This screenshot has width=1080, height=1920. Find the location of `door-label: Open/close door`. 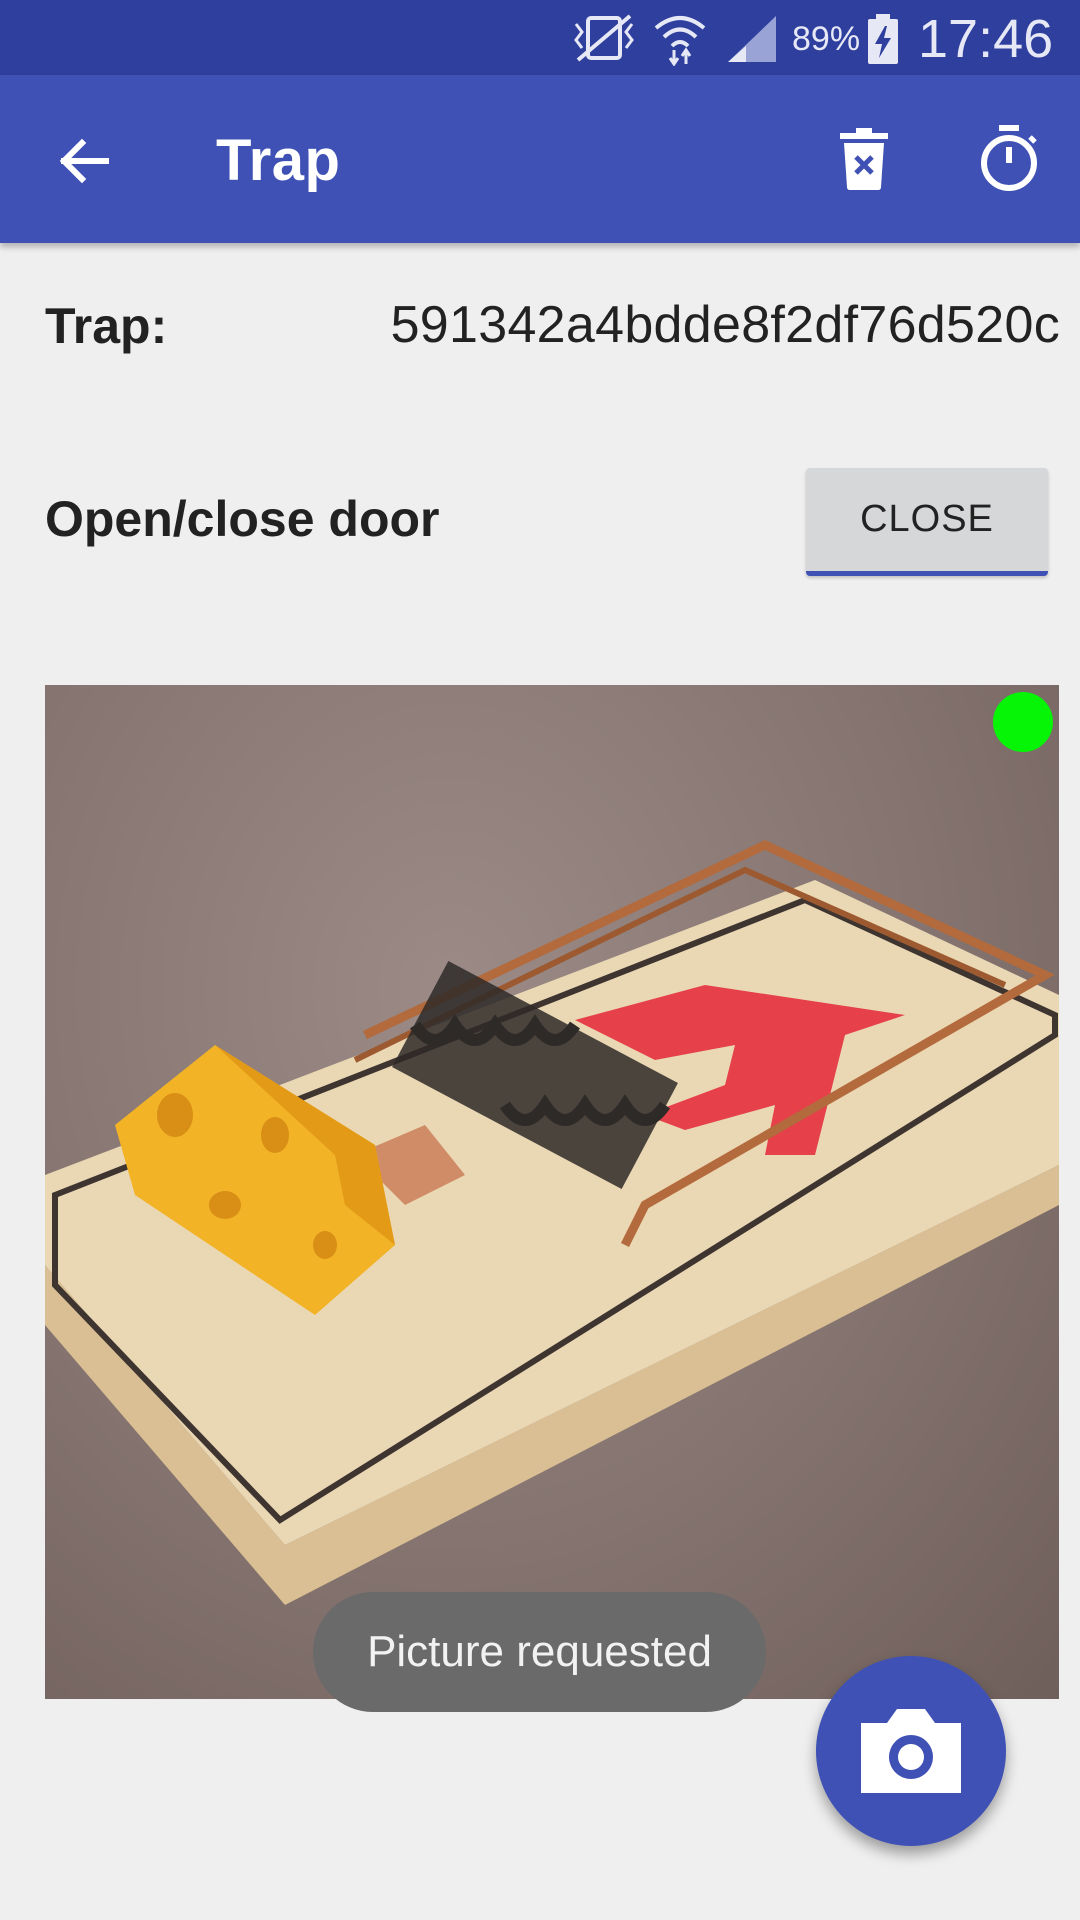

door-label: Open/close door is located at coordinates (242, 519).